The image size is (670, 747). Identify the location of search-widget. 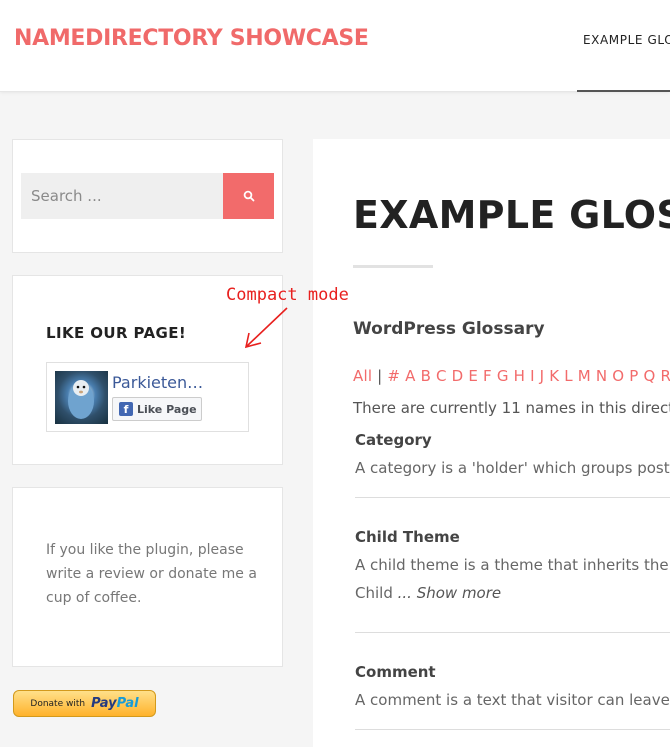
(147, 196).